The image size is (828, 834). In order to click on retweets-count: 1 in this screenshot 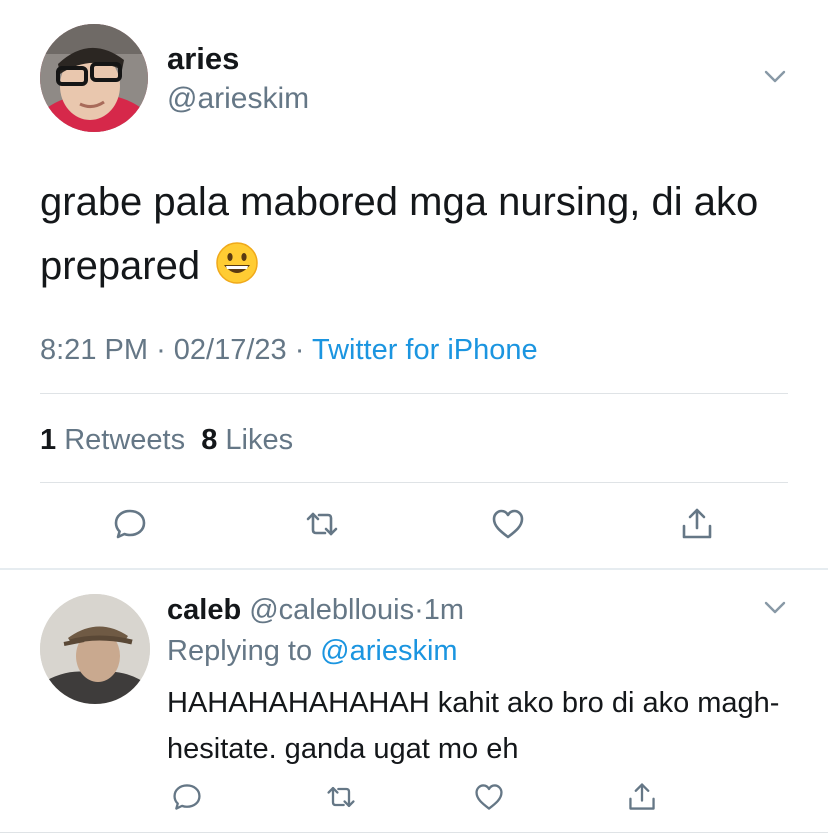, I will do `click(48, 440)`.